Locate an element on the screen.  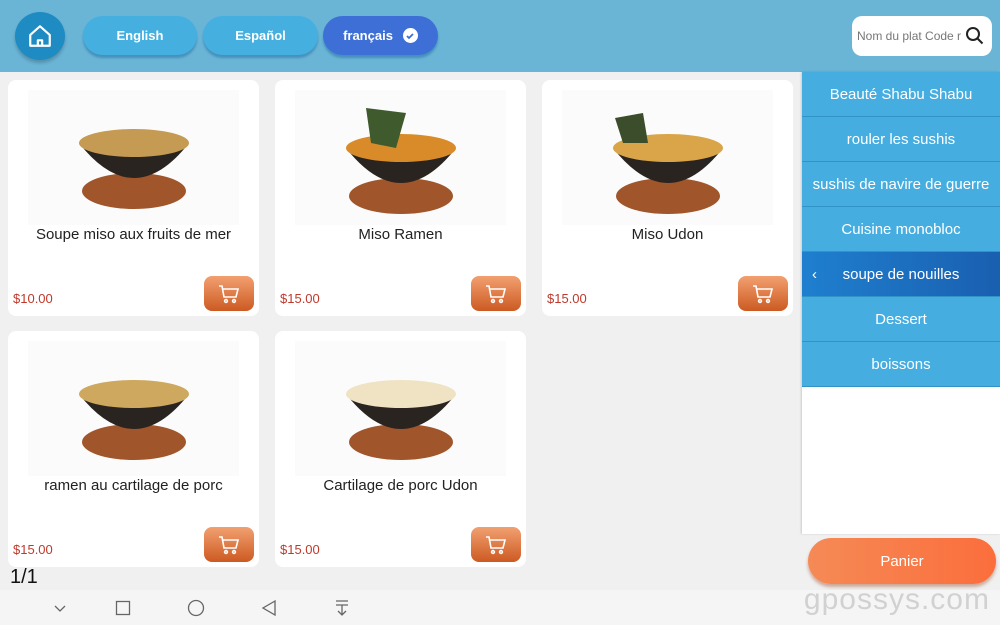
top-bar: English Español français is located at coordinates (500, 36).